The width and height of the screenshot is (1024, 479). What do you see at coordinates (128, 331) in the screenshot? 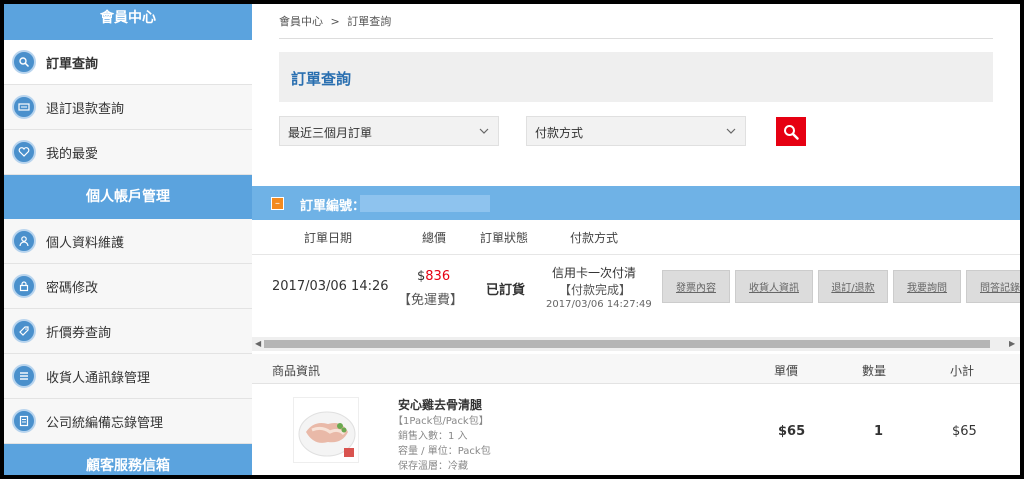
I see `sidebar-item-coupons: 折價券查詢` at bounding box center [128, 331].